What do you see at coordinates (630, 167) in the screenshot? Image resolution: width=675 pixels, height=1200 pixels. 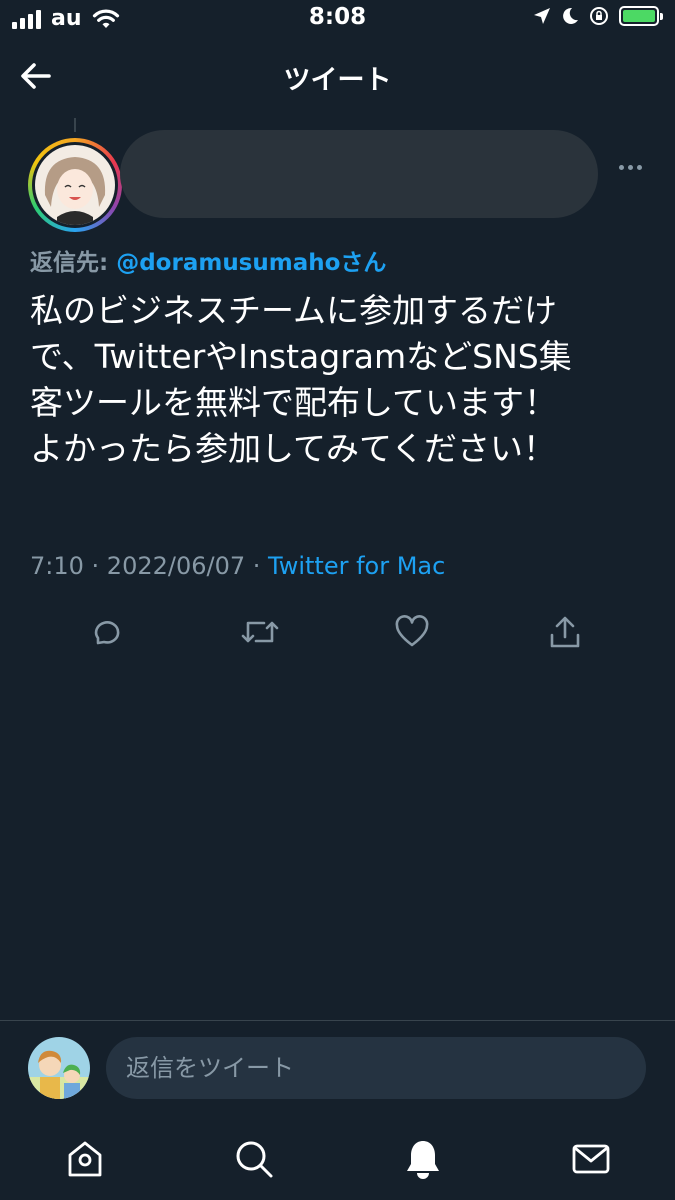 I see `more-options-button` at bounding box center [630, 167].